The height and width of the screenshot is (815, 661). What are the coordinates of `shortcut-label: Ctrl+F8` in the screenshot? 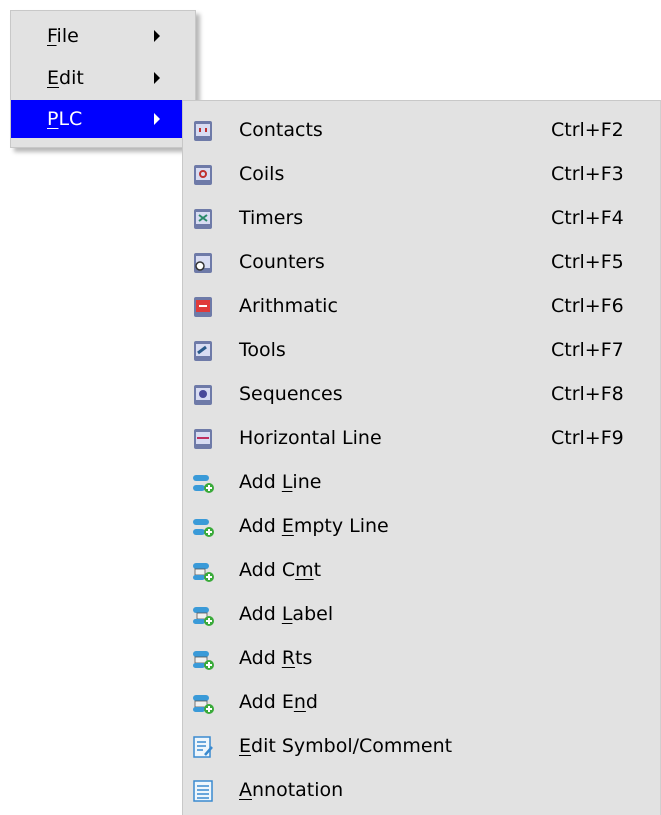 It's located at (587, 394).